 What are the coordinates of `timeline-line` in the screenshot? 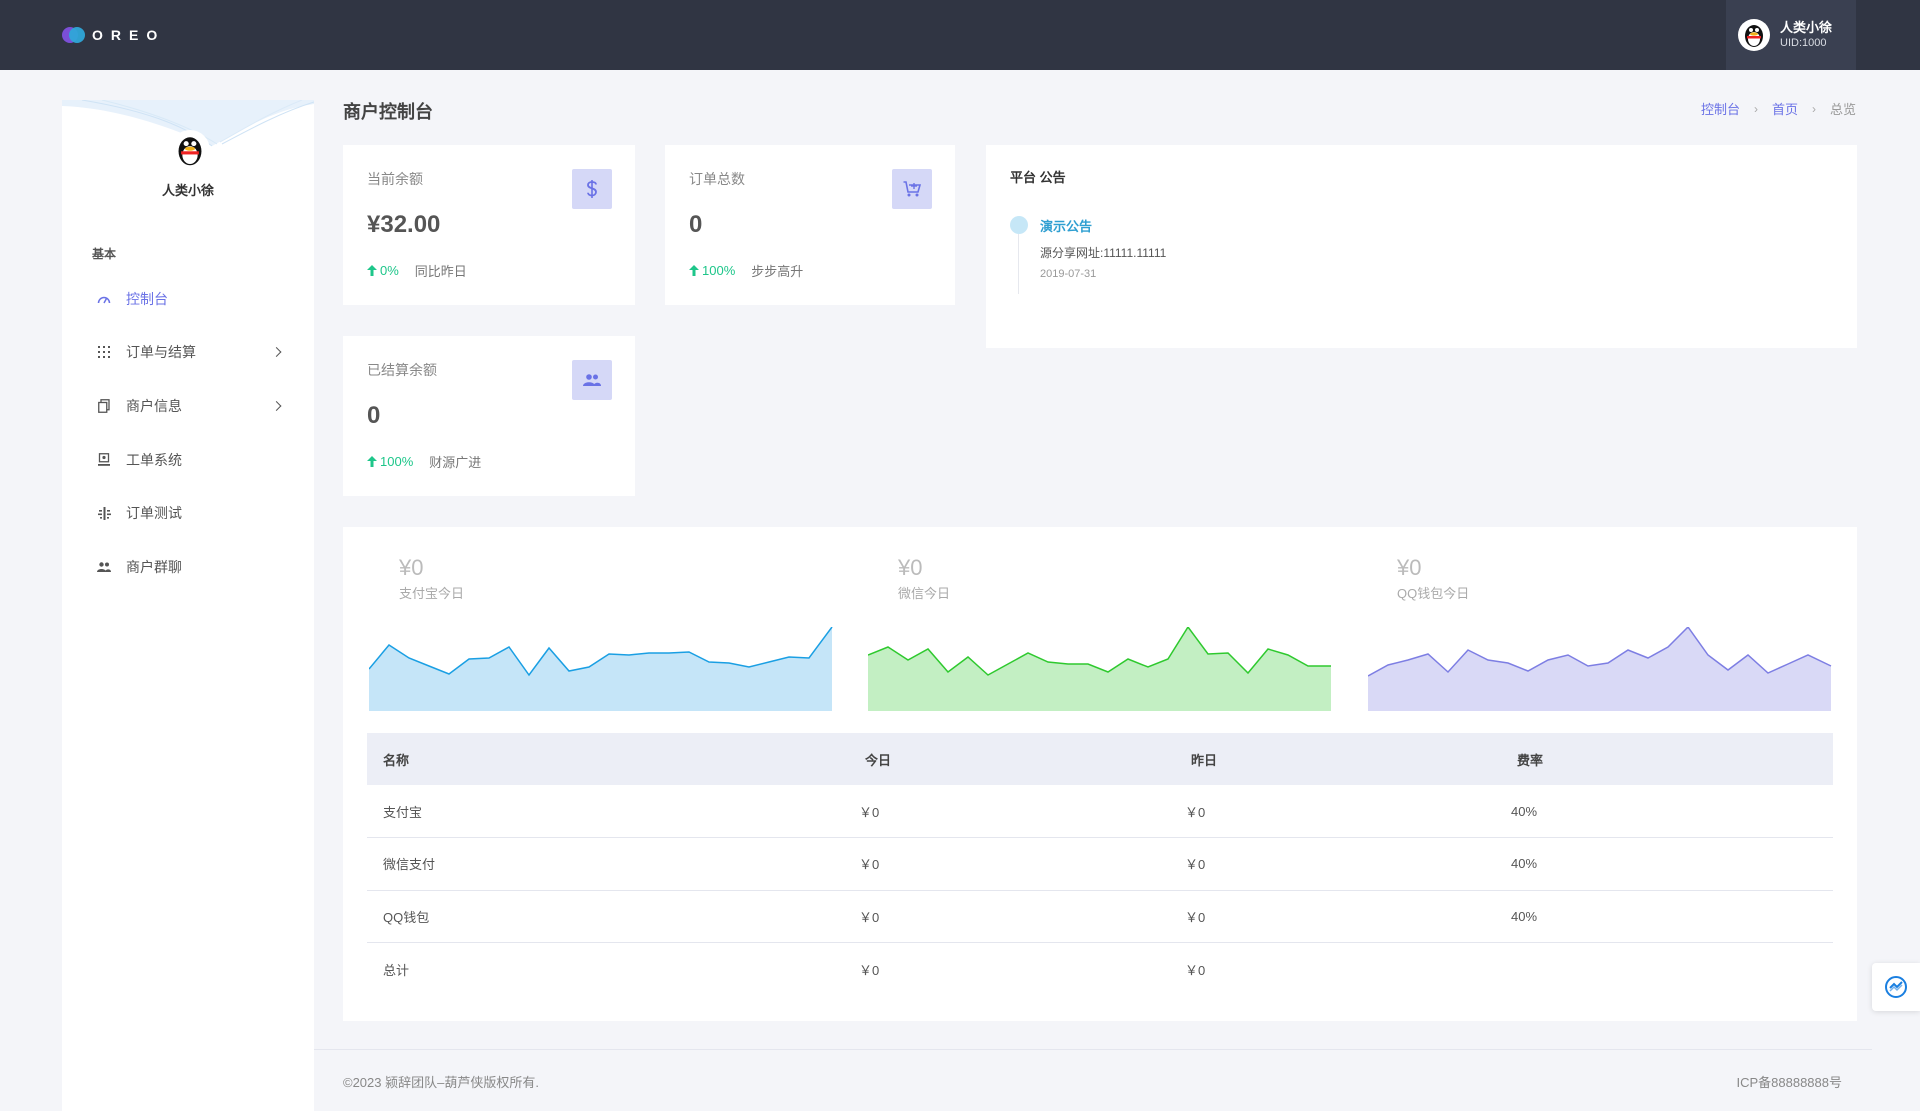 It's located at (1018, 264).